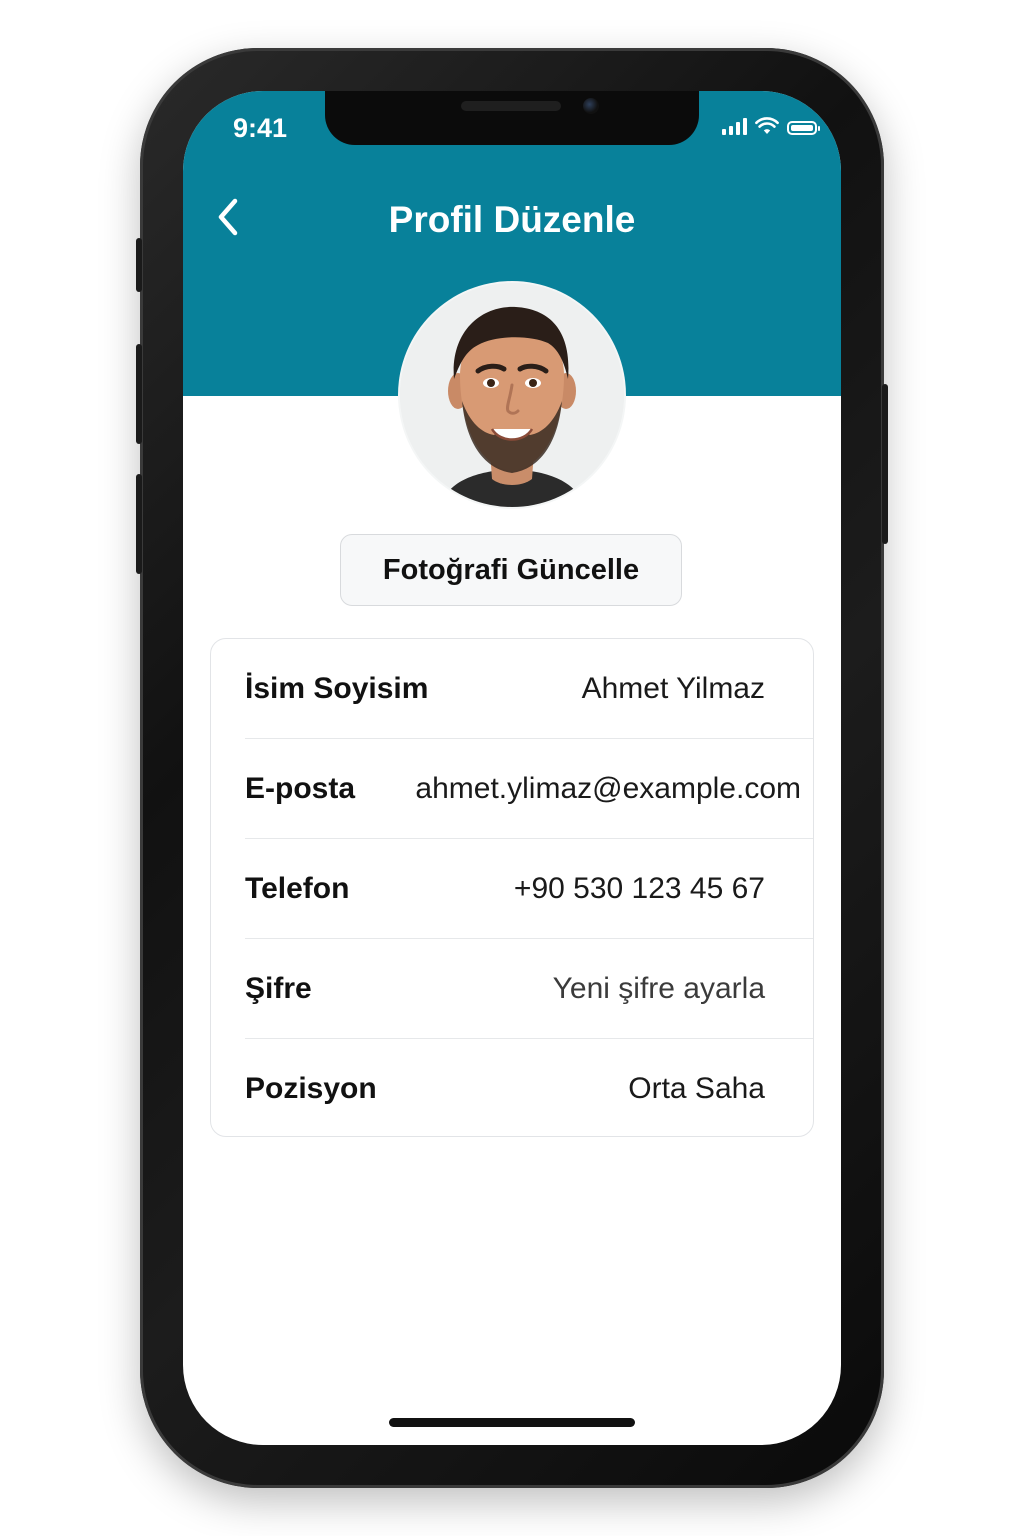 The image size is (1024, 1536). I want to click on field-label: İsim Soyisim, so click(337, 688).